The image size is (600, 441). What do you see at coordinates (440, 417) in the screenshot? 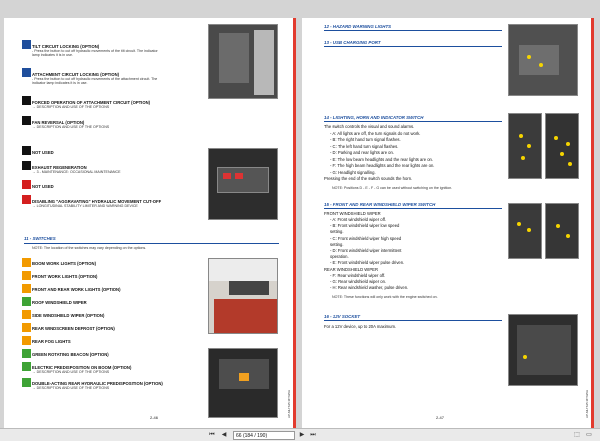
I see `right-page-number: 2-47` at bounding box center [440, 417].